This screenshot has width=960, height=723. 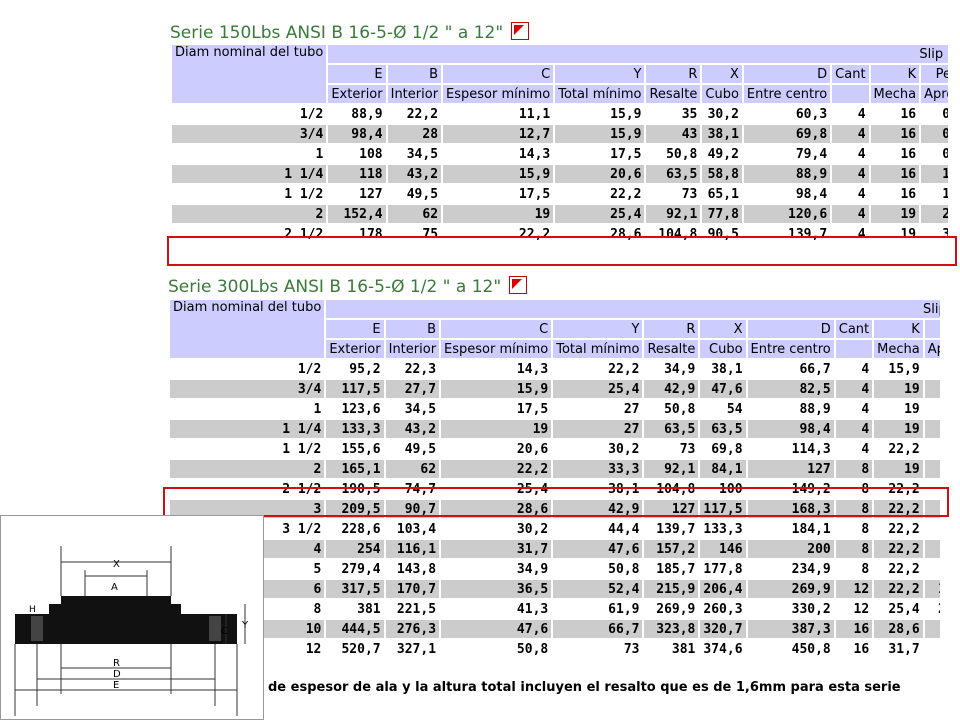 I want to click on table-row: 1 123,6 34,5 17,5 27 50,8 54 88,9 4 19 1,5, so click(x=555, y=409).